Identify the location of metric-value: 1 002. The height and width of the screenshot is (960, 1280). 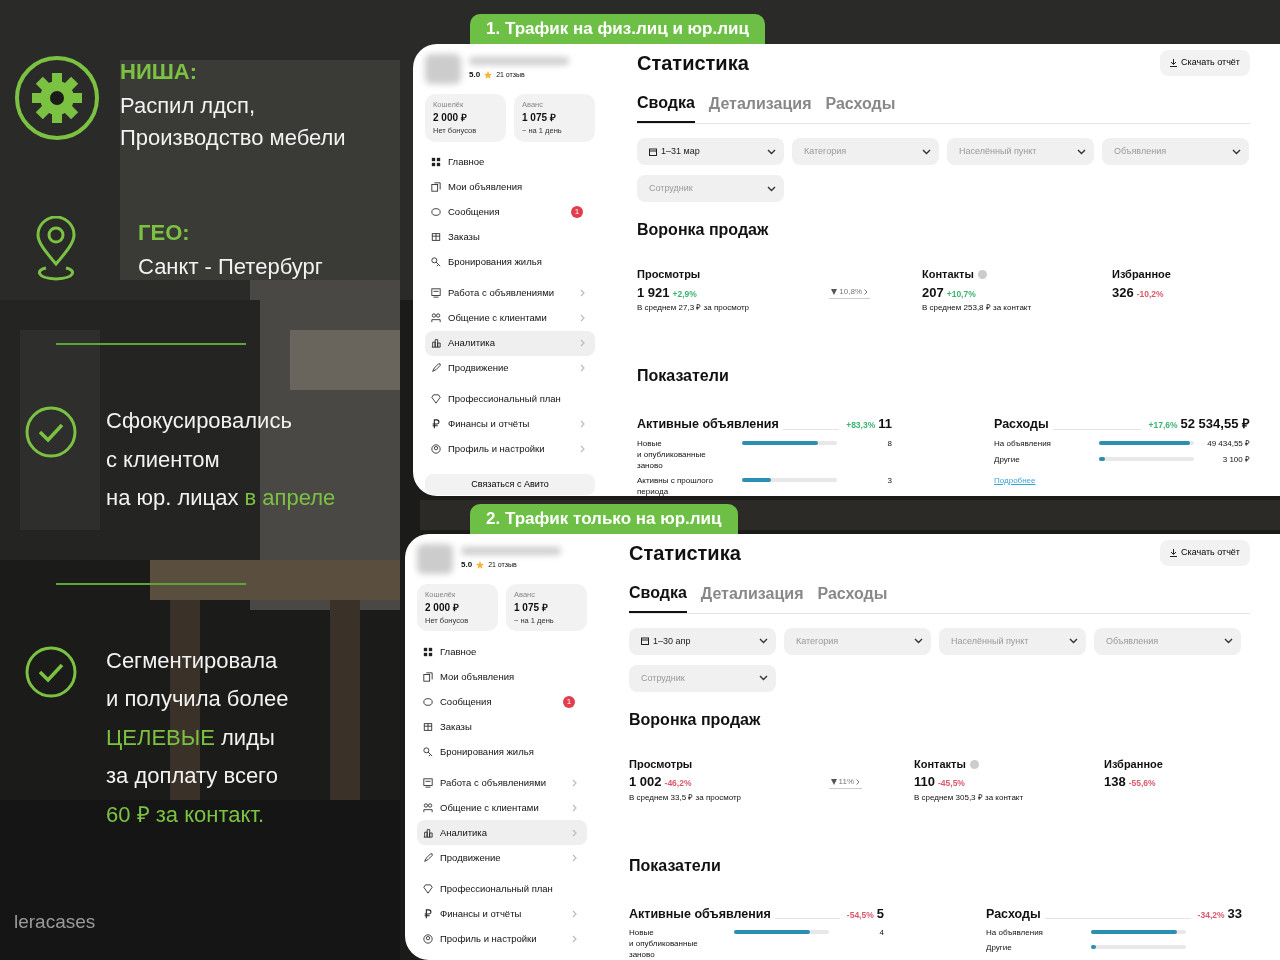
(645, 782).